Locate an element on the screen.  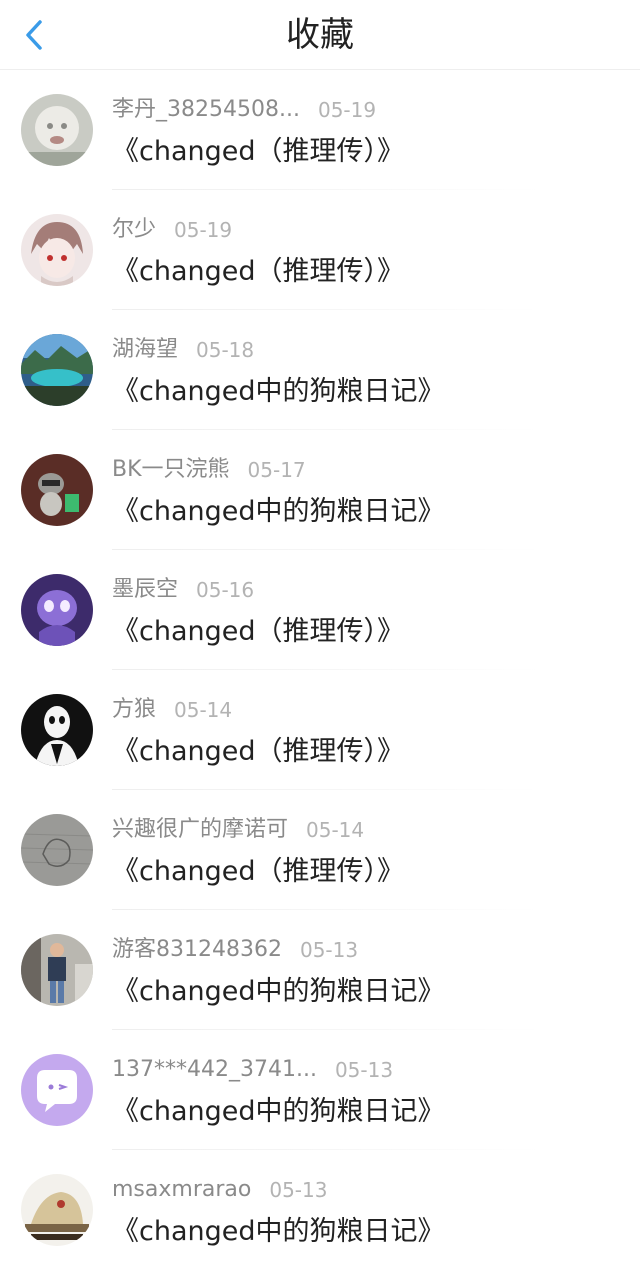
list-item: BK一只浣熊 05-17 《changed中的狗粮日记》 is located at coordinates (320, 490).